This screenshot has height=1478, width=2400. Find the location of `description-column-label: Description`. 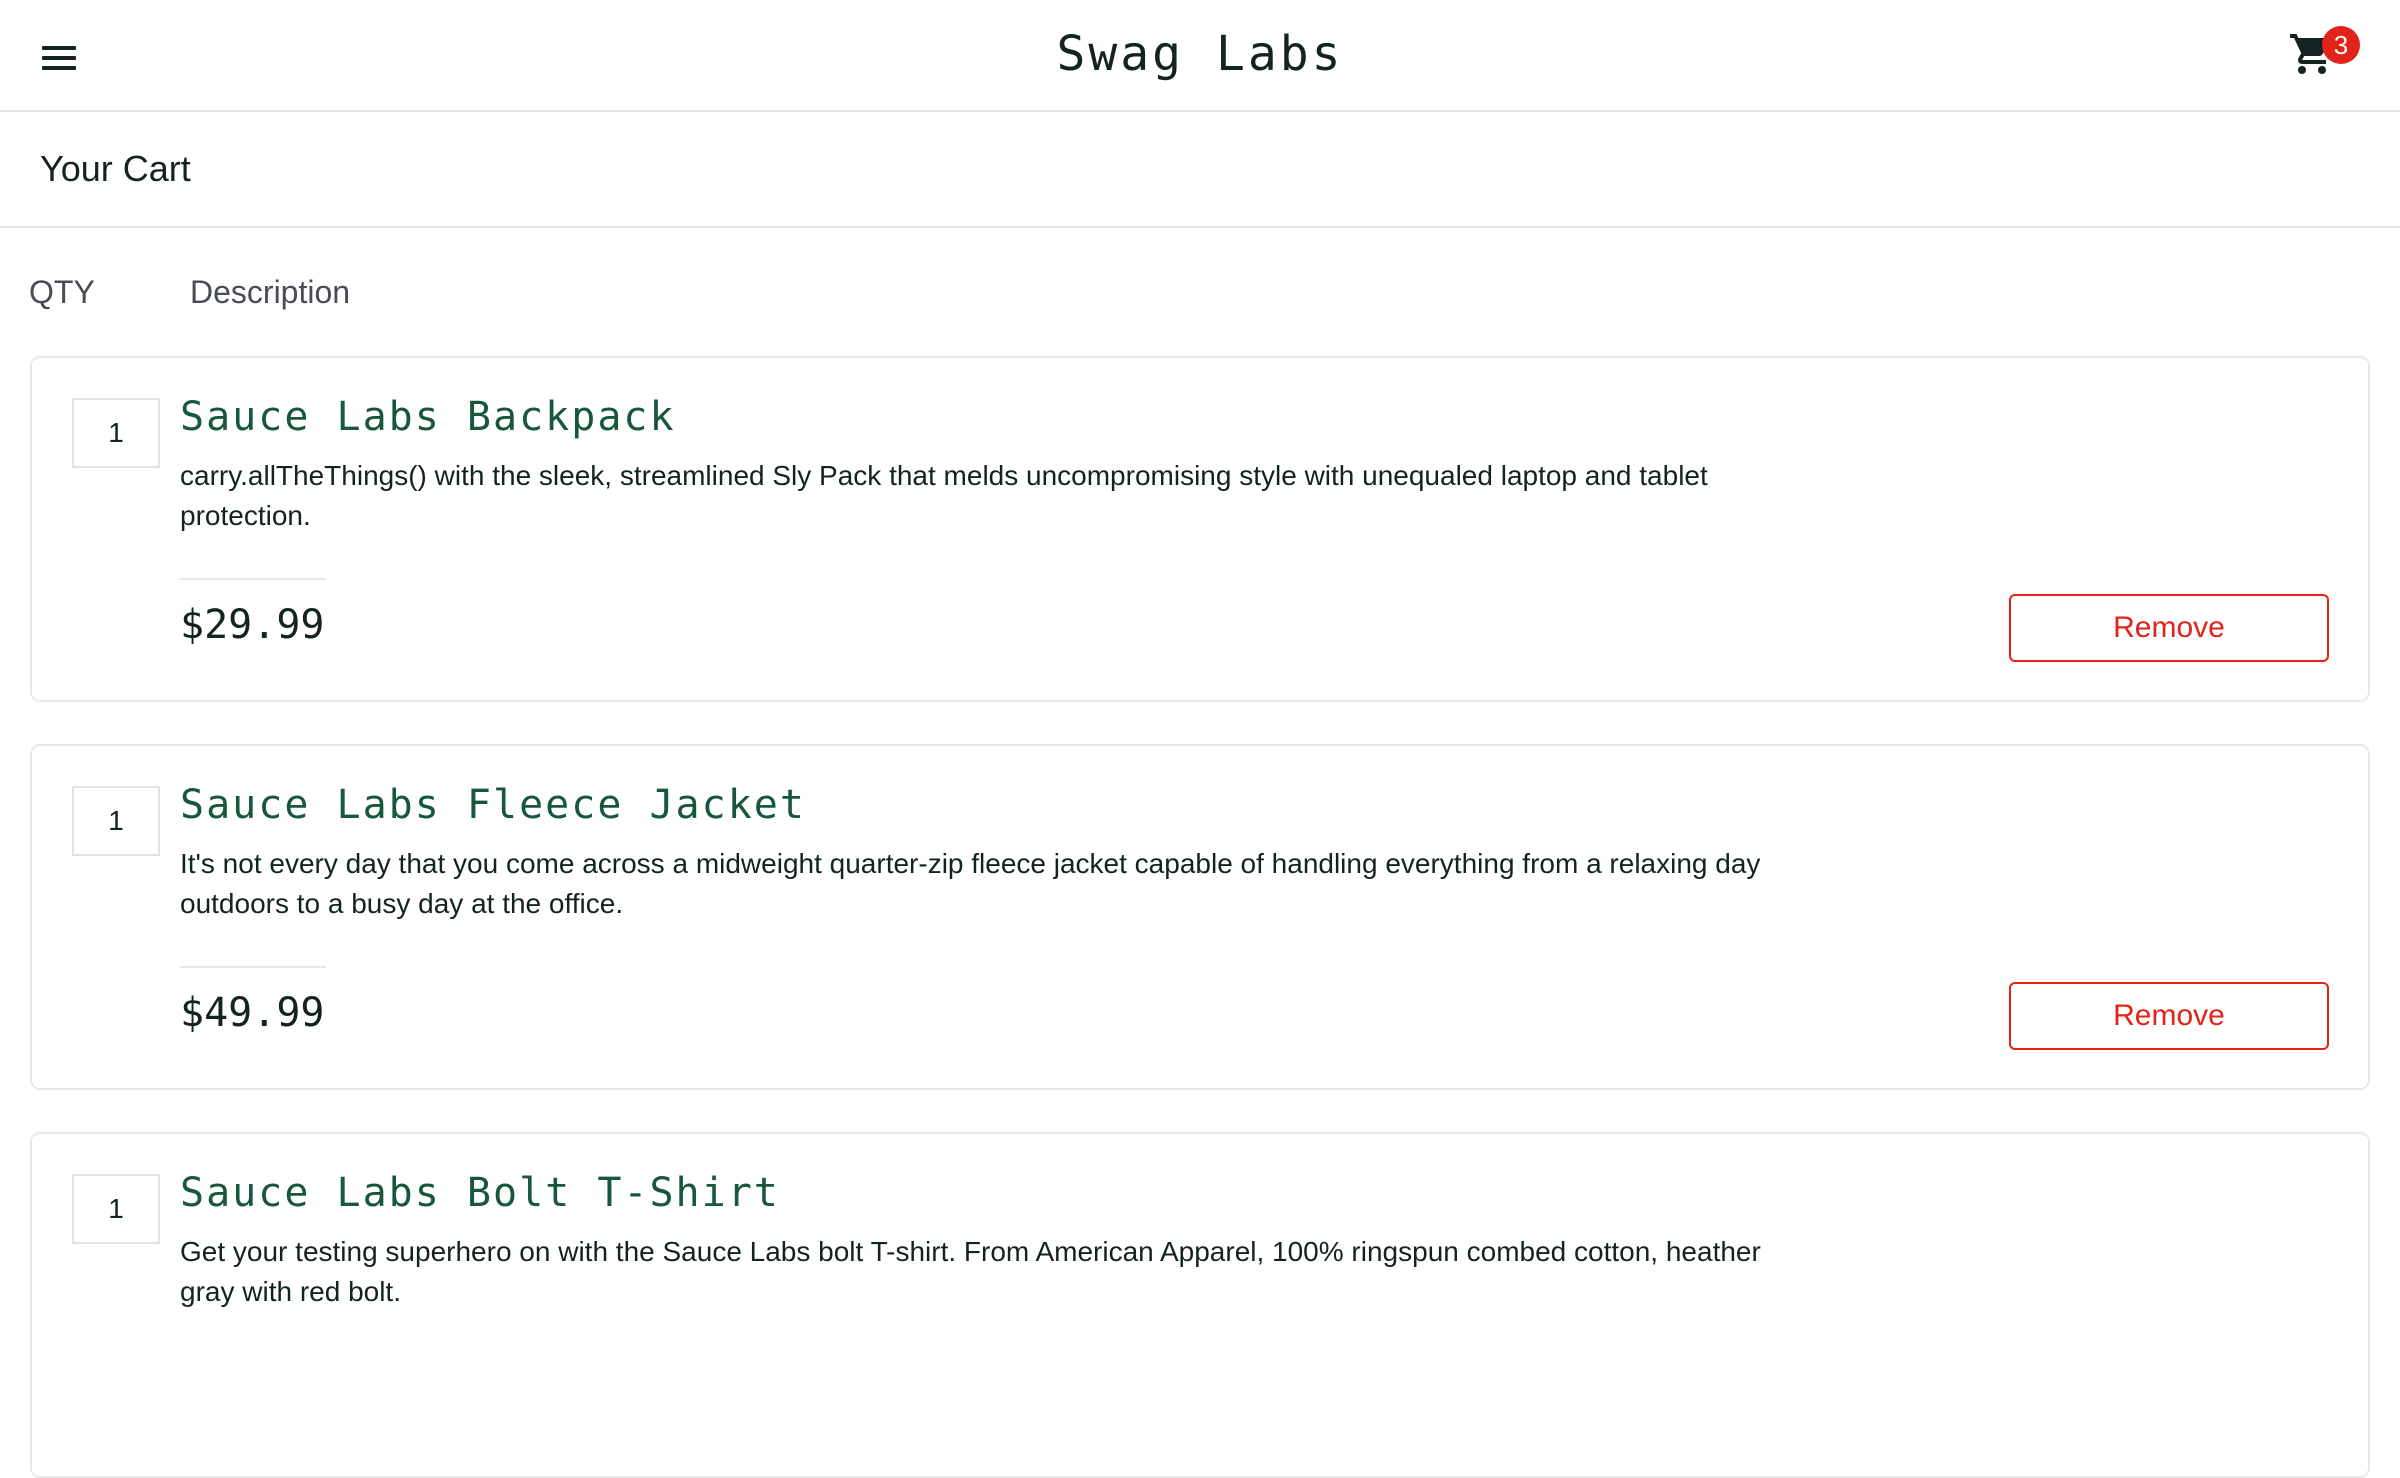

description-column-label: Description is located at coordinates (270, 292).